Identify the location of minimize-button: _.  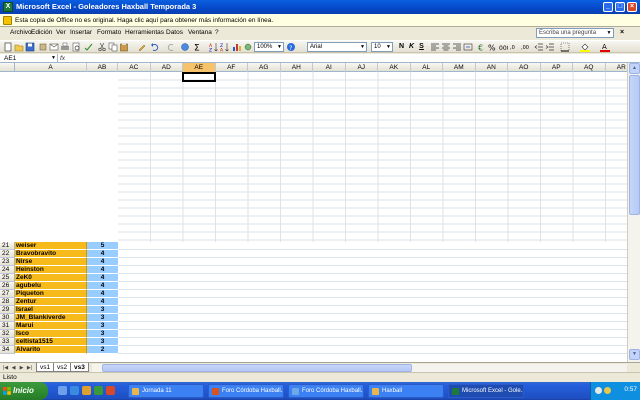
(608, 7).